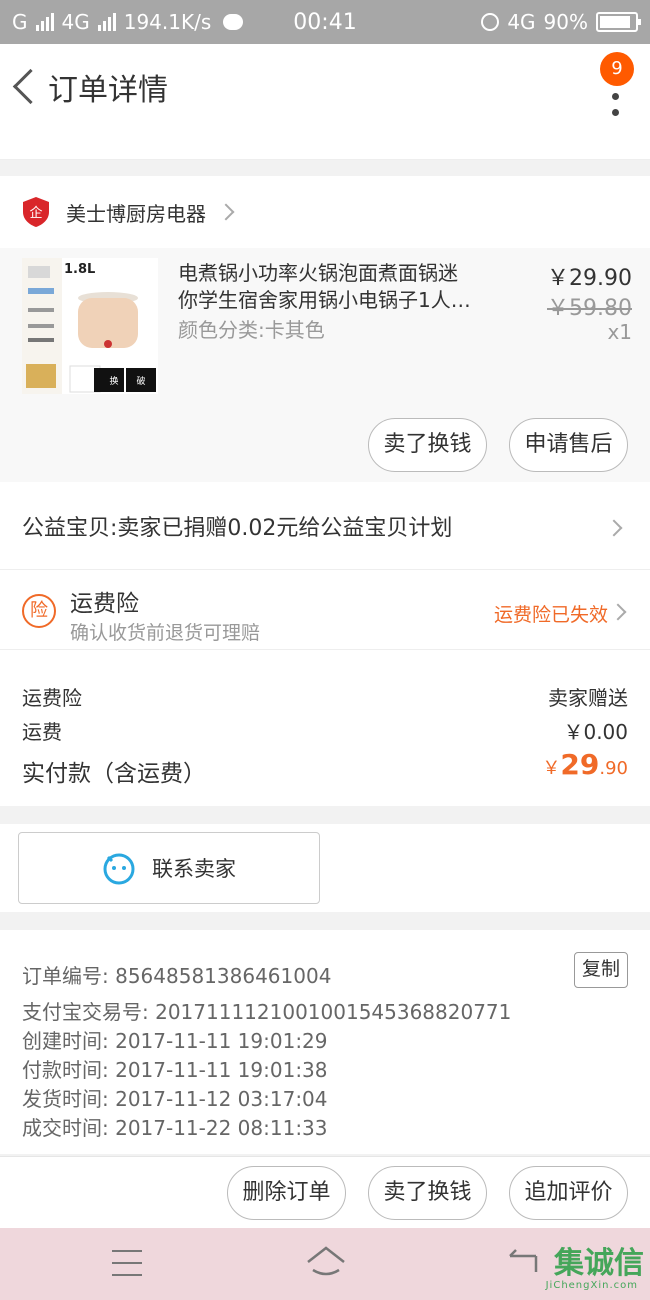 This screenshot has width=650, height=1300. Describe the element at coordinates (114, 774) in the screenshot. I see `total-label: 实付款（含运费）` at that location.